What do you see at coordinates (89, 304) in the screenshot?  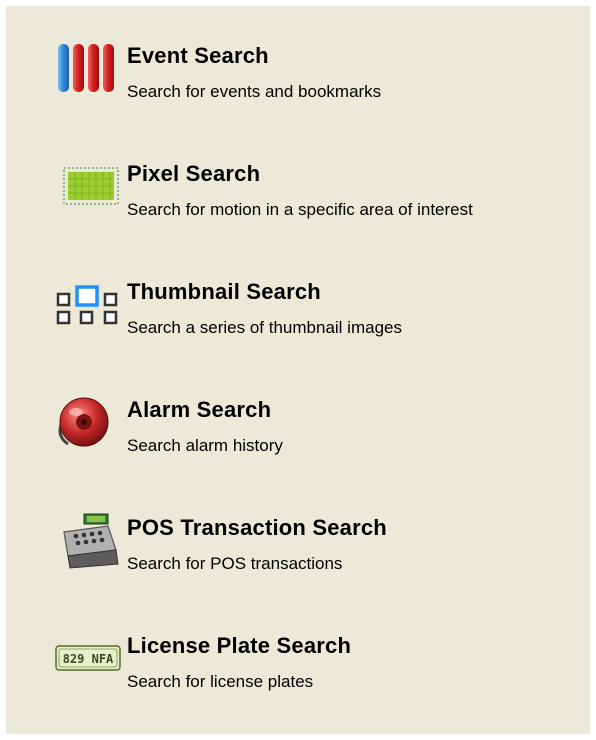 I see `thumbnail-grid-icon` at bounding box center [89, 304].